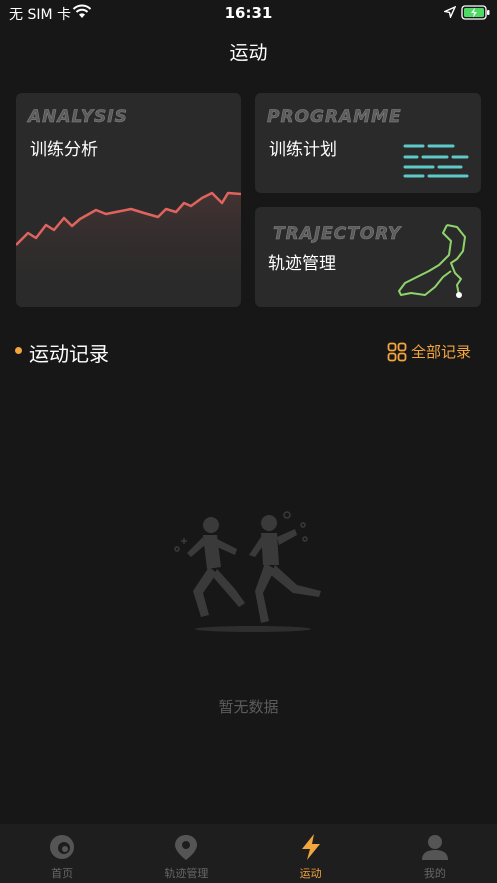 This screenshot has width=497, height=883. What do you see at coordinates (334, 117) in the screenshot?
I see `programme-en-title: PROGRAMME` at bounding box center [334, 117].